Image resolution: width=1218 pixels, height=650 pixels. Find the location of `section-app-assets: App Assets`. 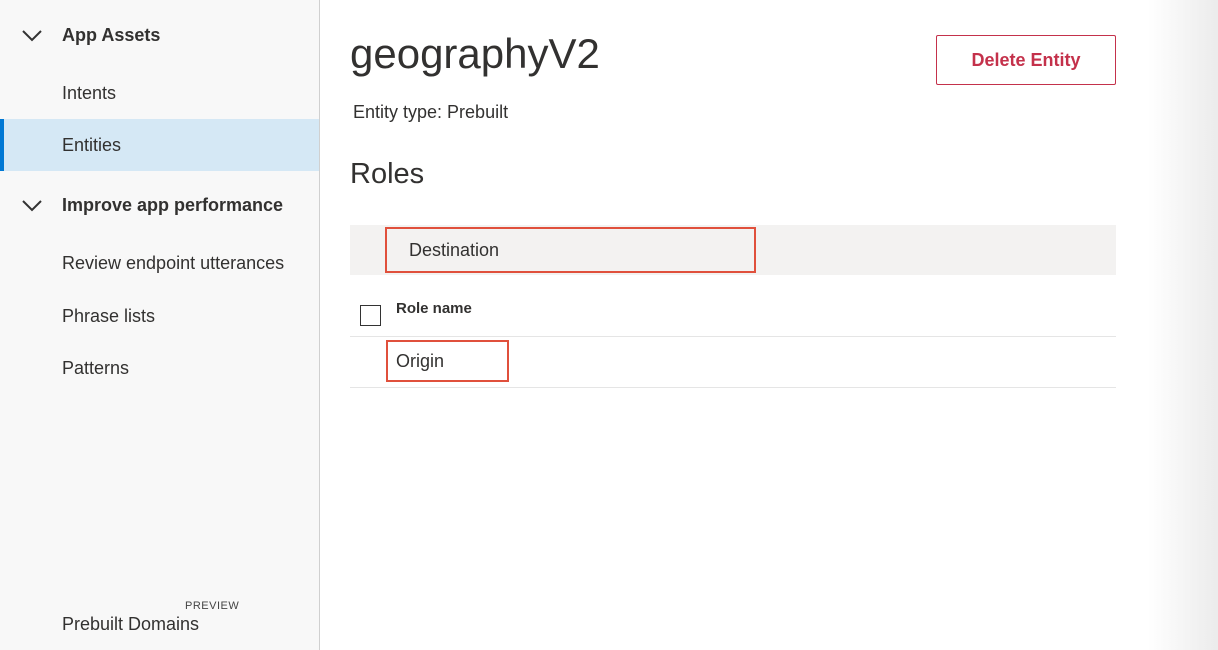

section-app-assets: App Assets is located at coordinates (159, 35).